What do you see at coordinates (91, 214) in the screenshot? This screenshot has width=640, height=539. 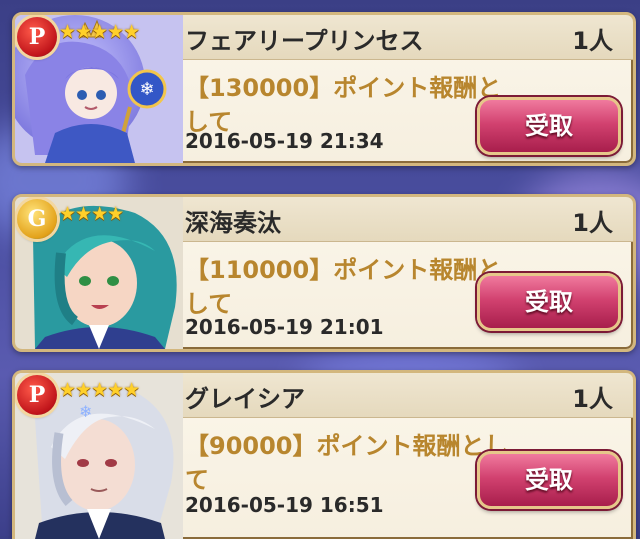 I see `star-rating-icon: ★★★★` at bounding box center [91, 214].